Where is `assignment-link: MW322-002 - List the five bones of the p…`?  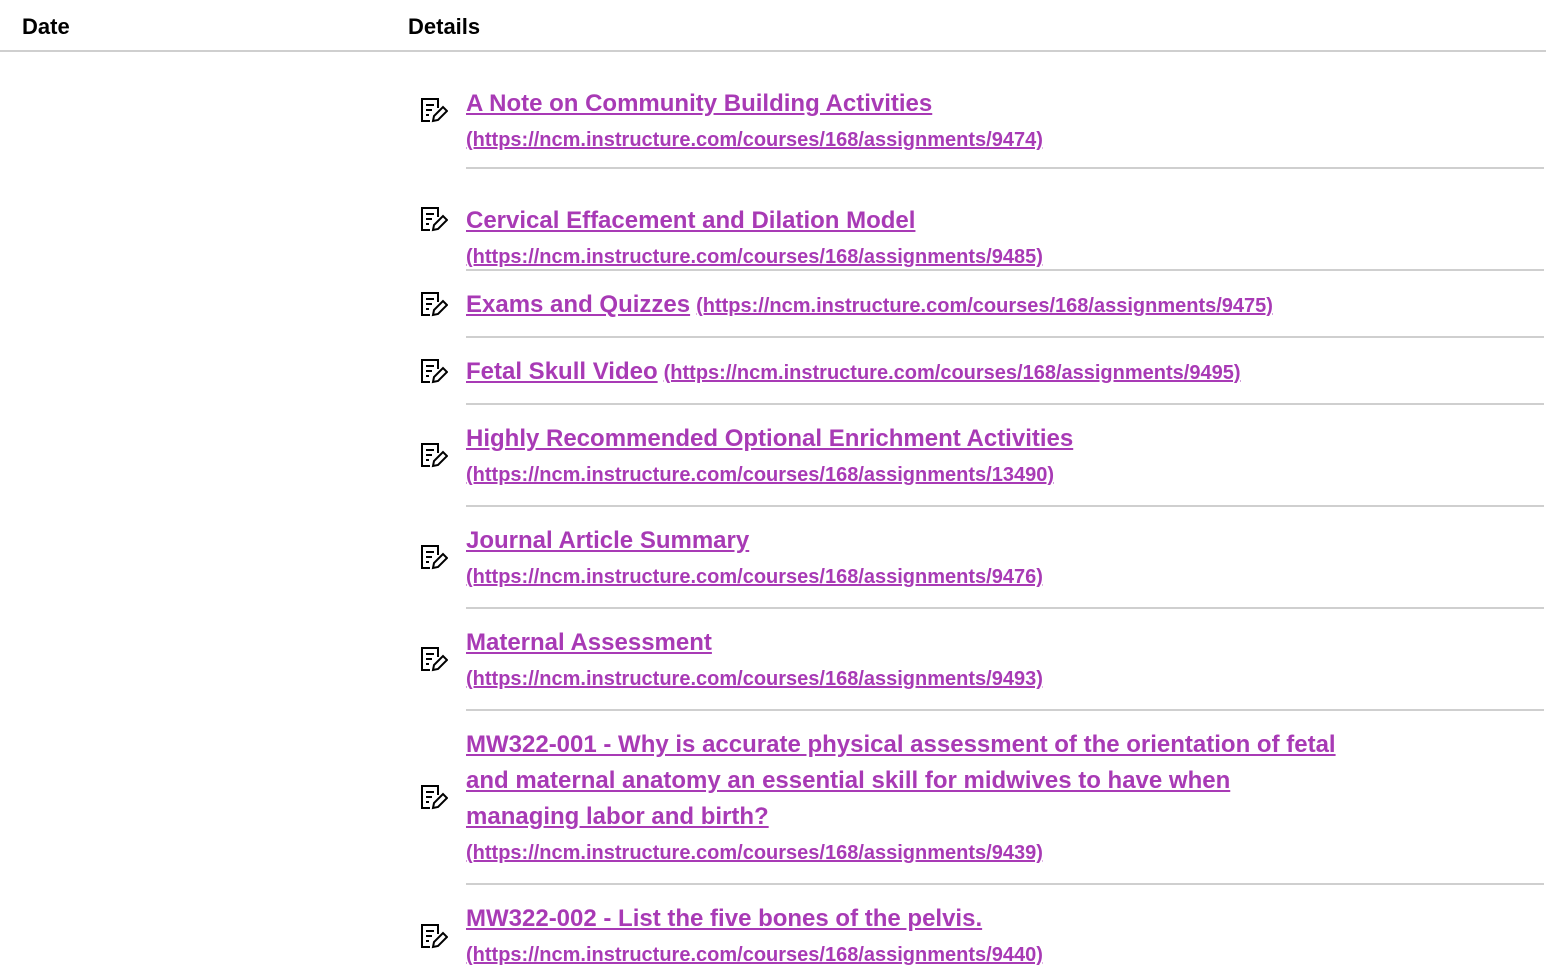 assignment-link: MW322-002 - List the five bones of the p… is located at coordinates (1005, 919).